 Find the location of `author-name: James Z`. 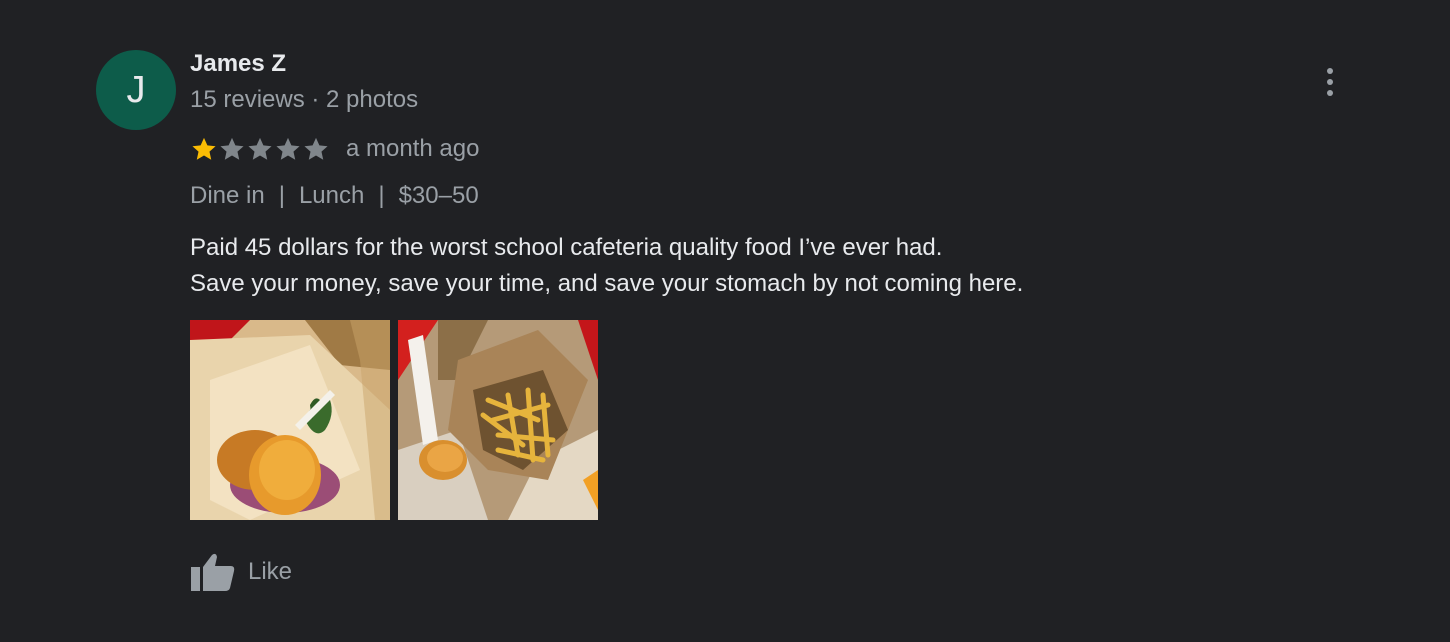

author-name: James Z is located at coordinates (238, 64).